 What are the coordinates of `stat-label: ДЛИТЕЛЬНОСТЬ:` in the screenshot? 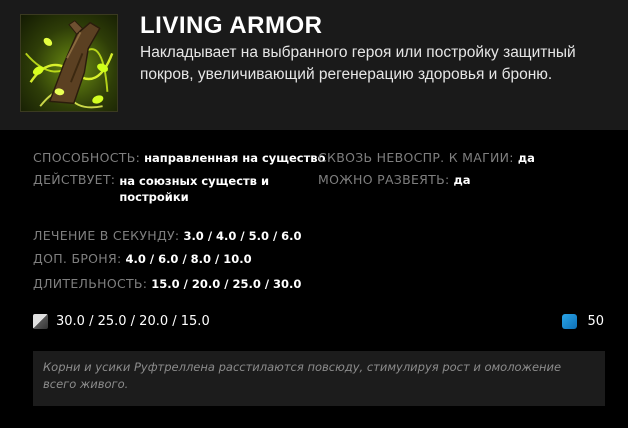 It's located at (90, 283).